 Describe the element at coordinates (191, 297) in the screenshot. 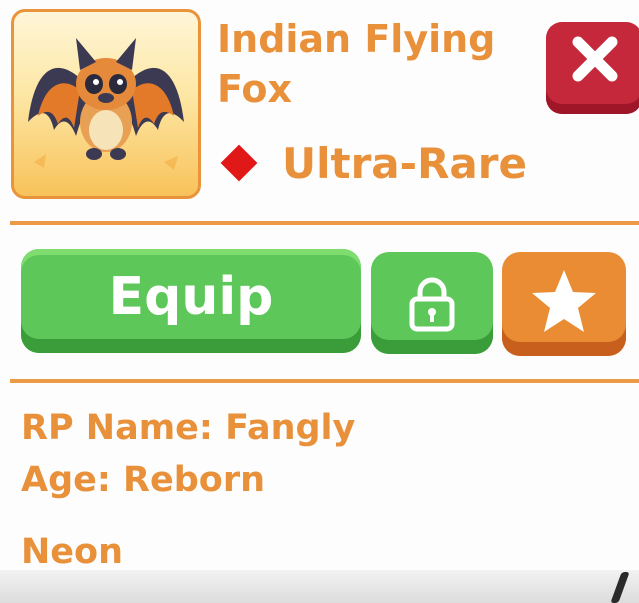

I see `equip-label: Equip` at that location.